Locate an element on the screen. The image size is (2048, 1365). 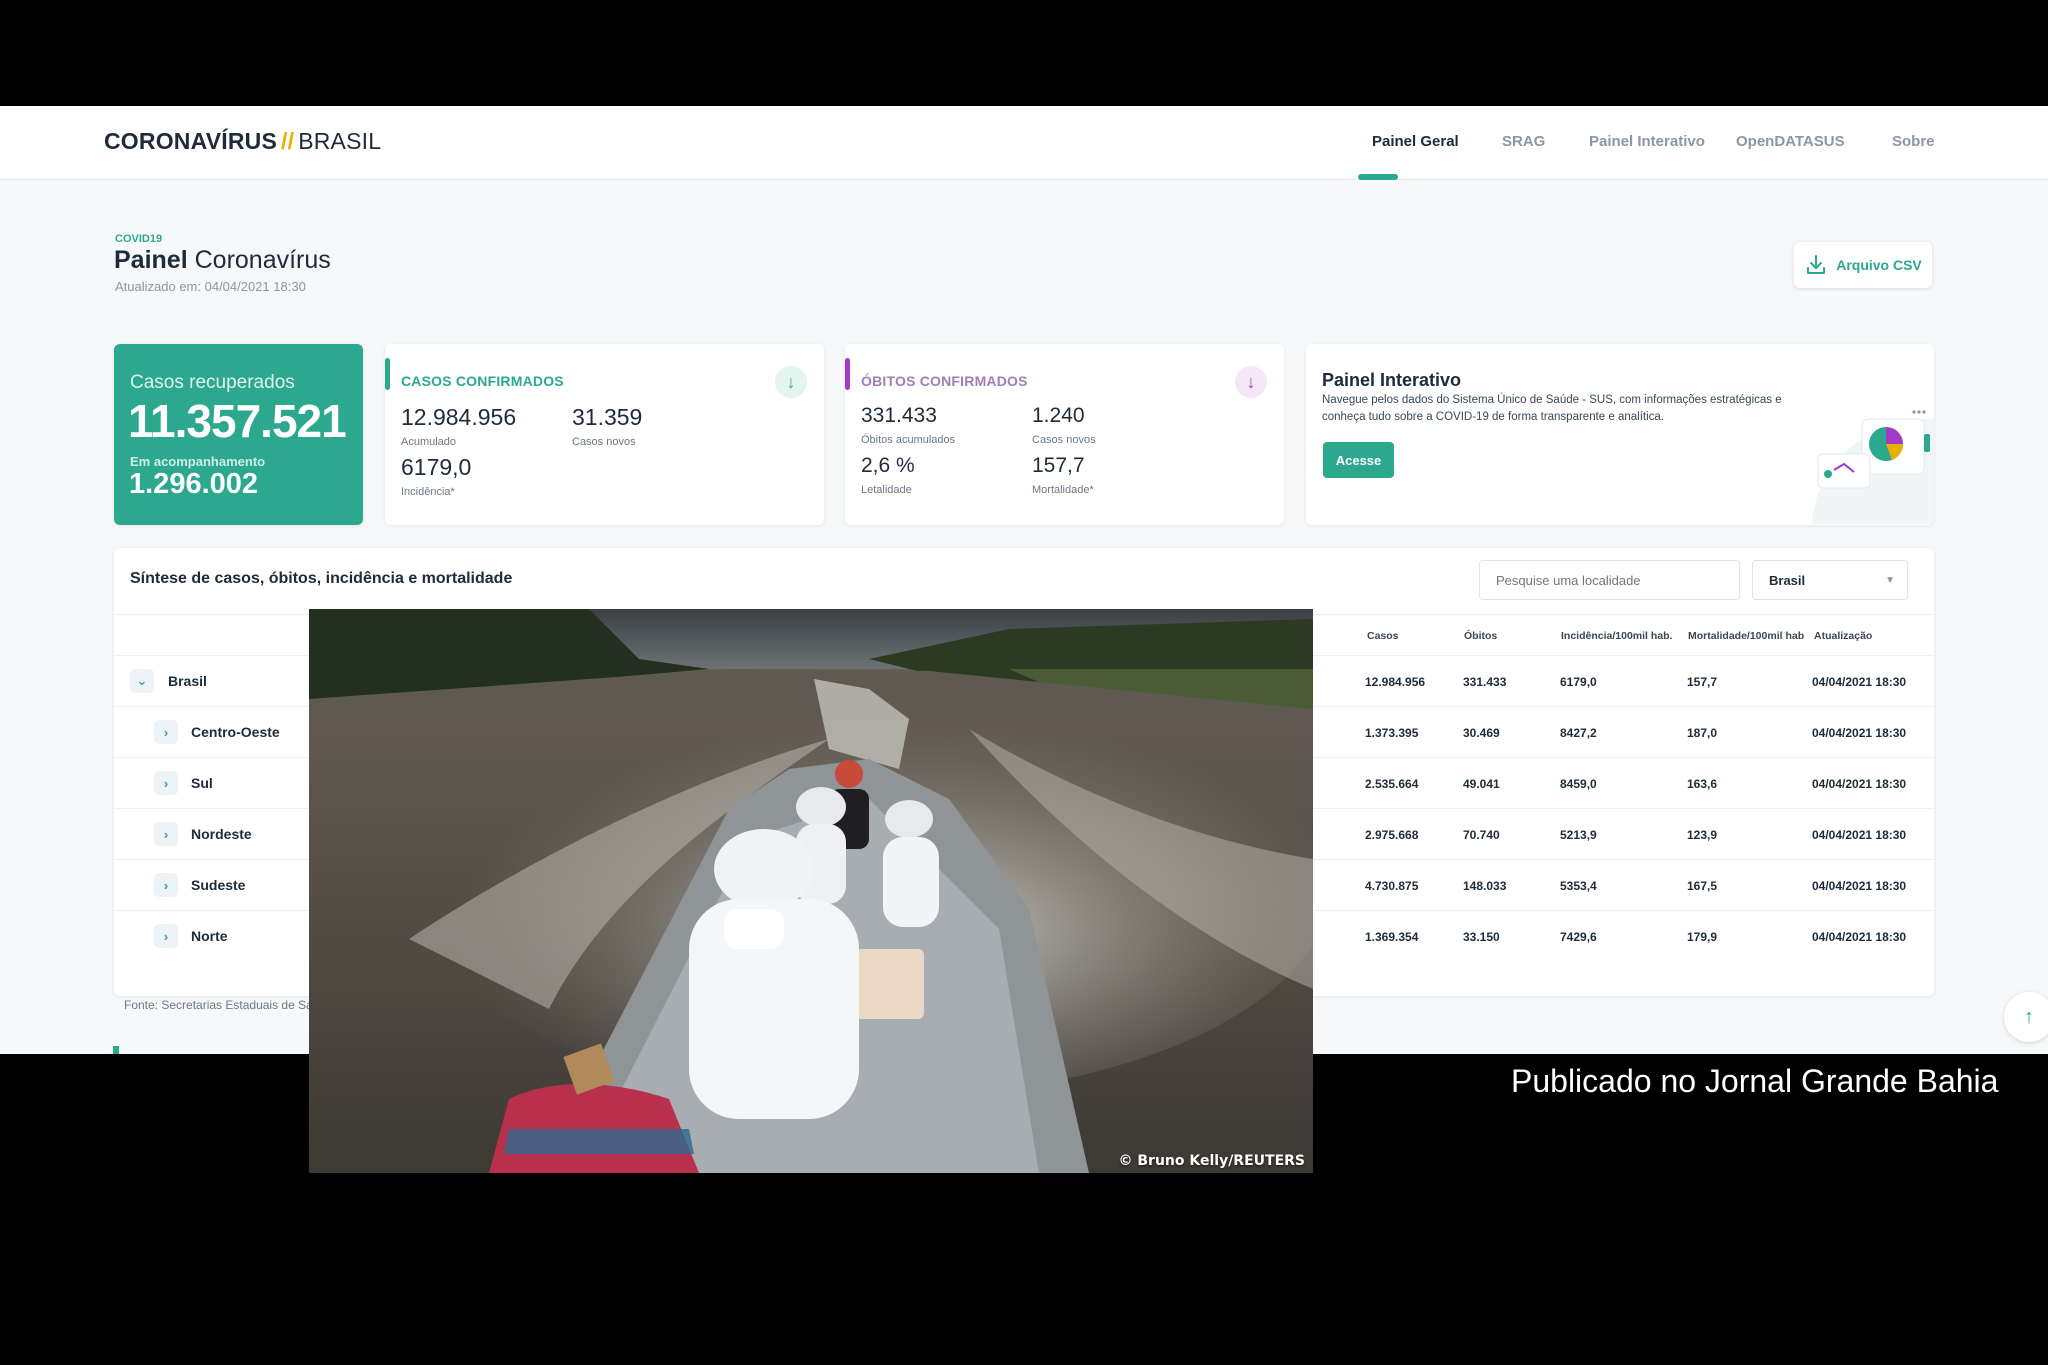
col-header-cases: Casos is located at coordinates (1383, 636).